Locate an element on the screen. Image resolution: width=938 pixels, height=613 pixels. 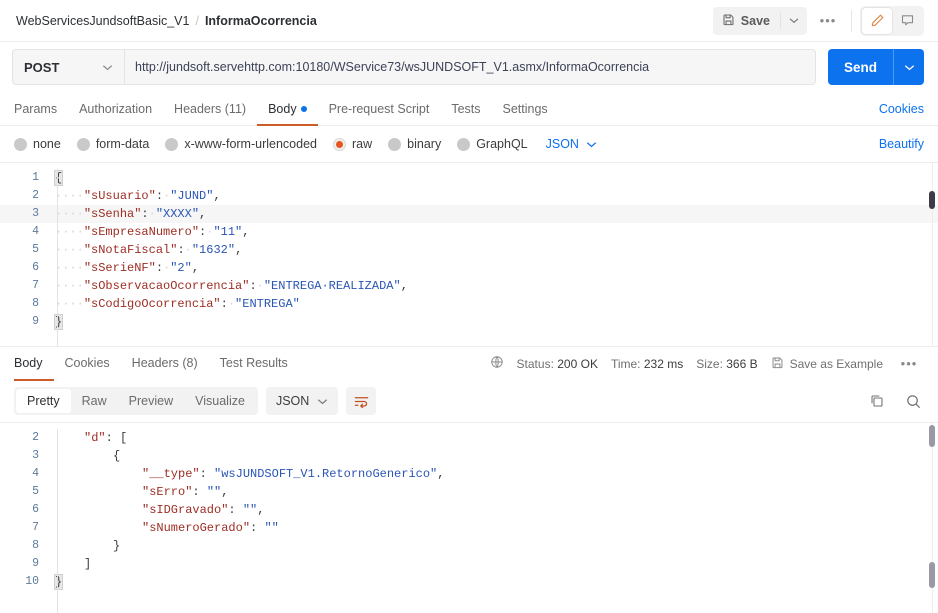
raw-format-select: JSON is located at coordinates (571, 144).